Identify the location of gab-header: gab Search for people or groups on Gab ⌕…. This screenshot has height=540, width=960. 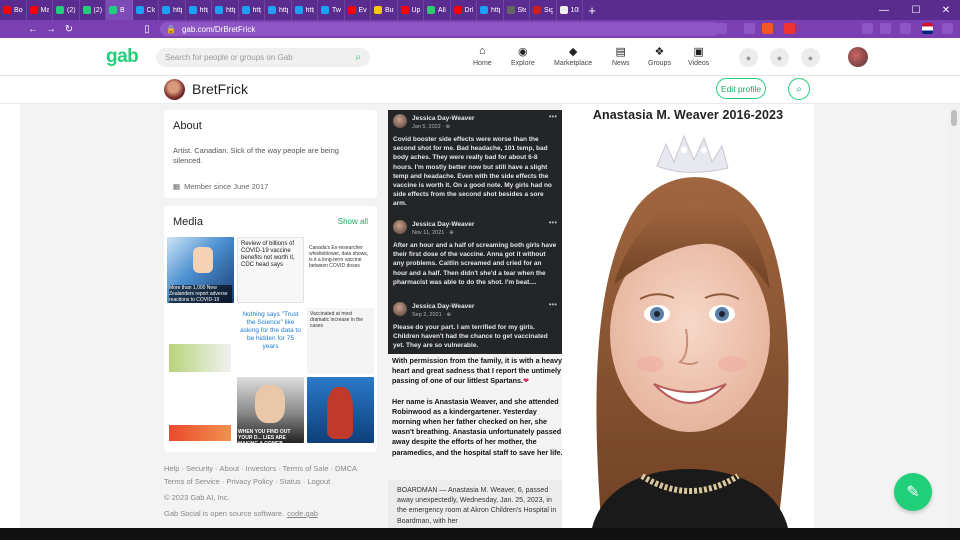
(480, 57).